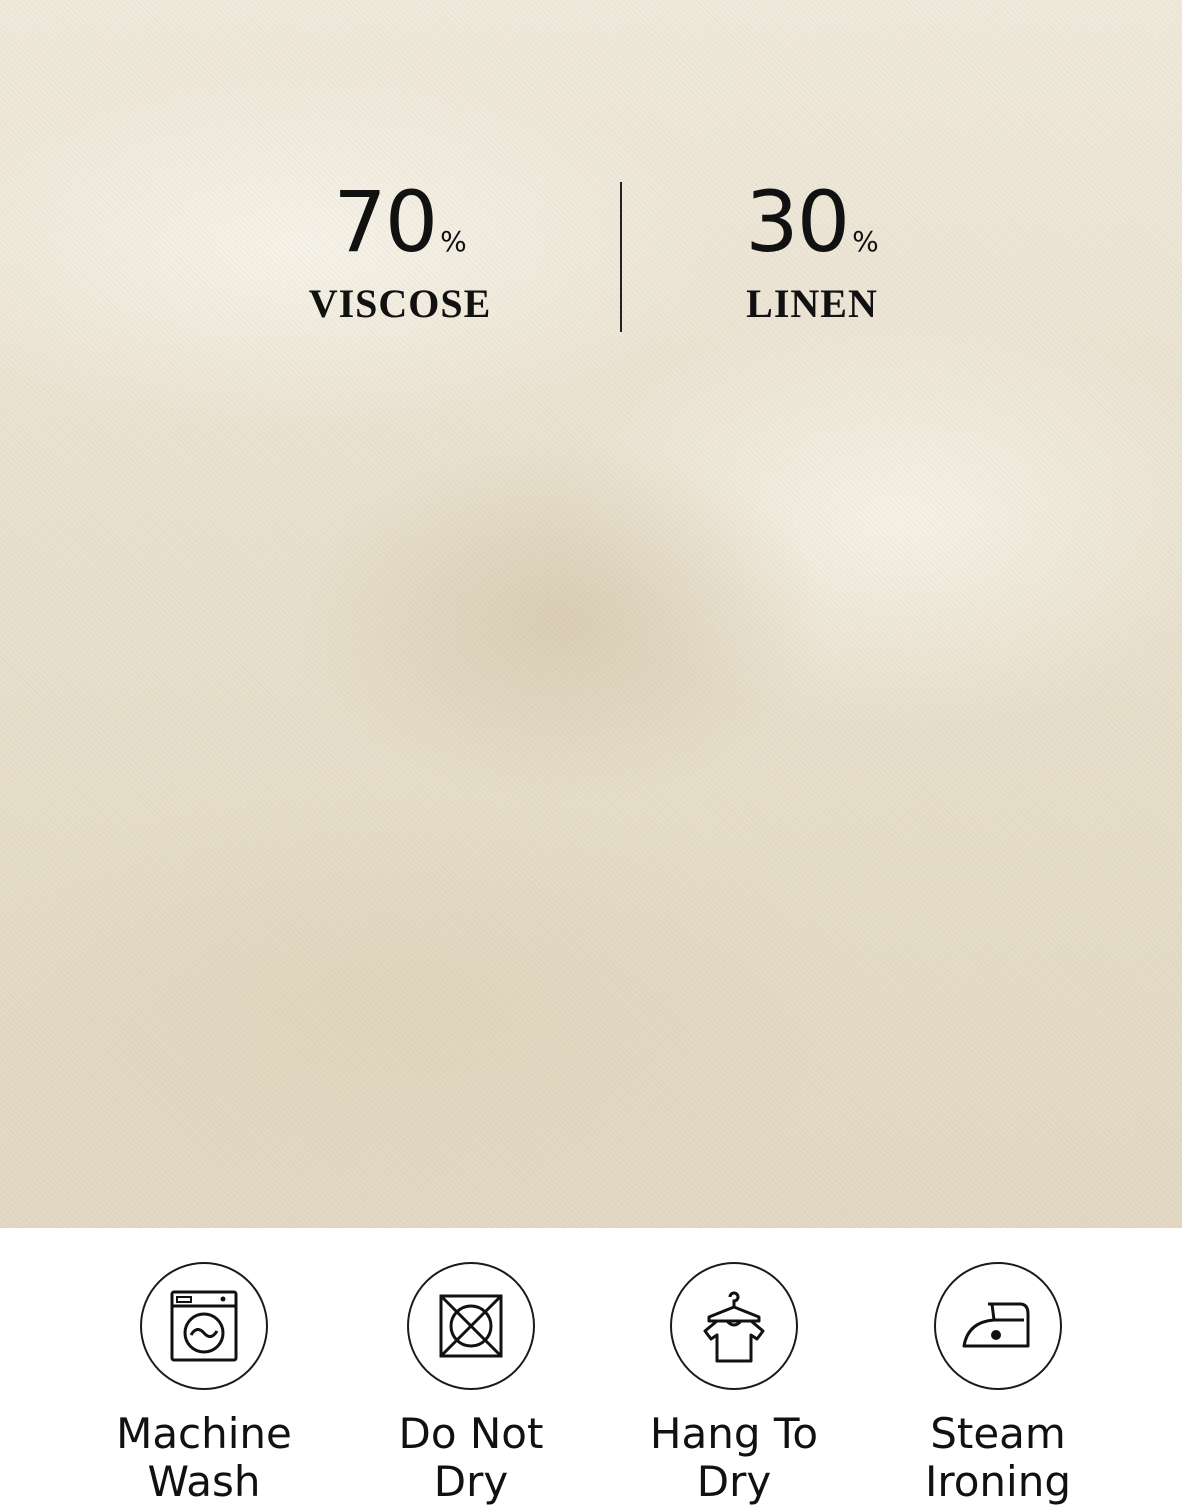  I want to click on viscose-stat: 70% VISCOSE, so click(400, 252).